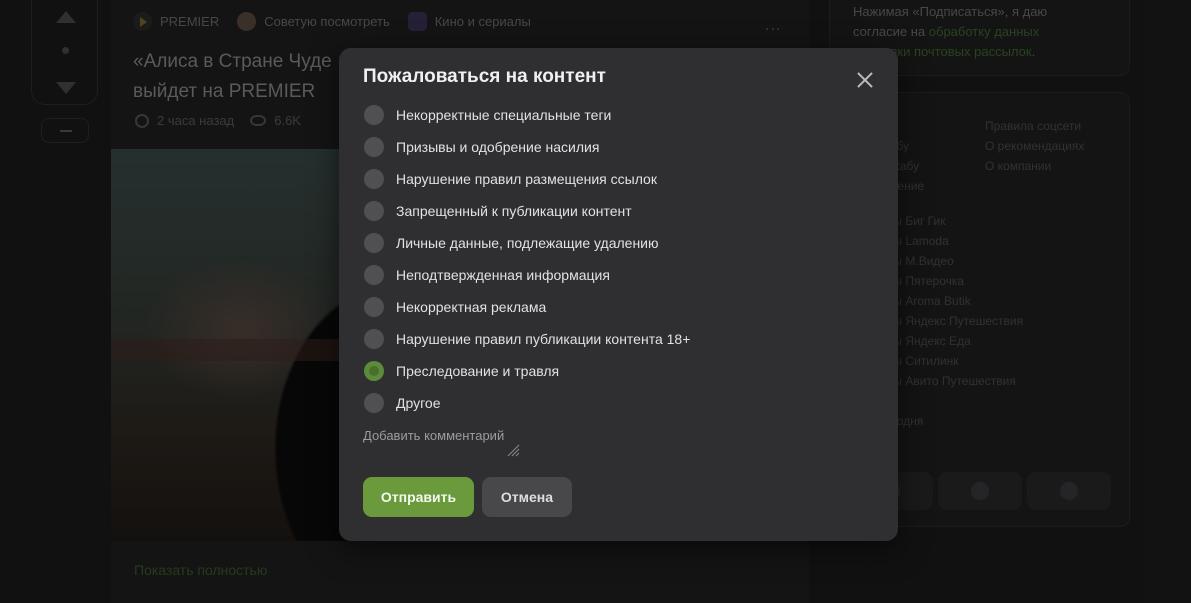  I want to click on reason-label: Другое, so click(418, 403).